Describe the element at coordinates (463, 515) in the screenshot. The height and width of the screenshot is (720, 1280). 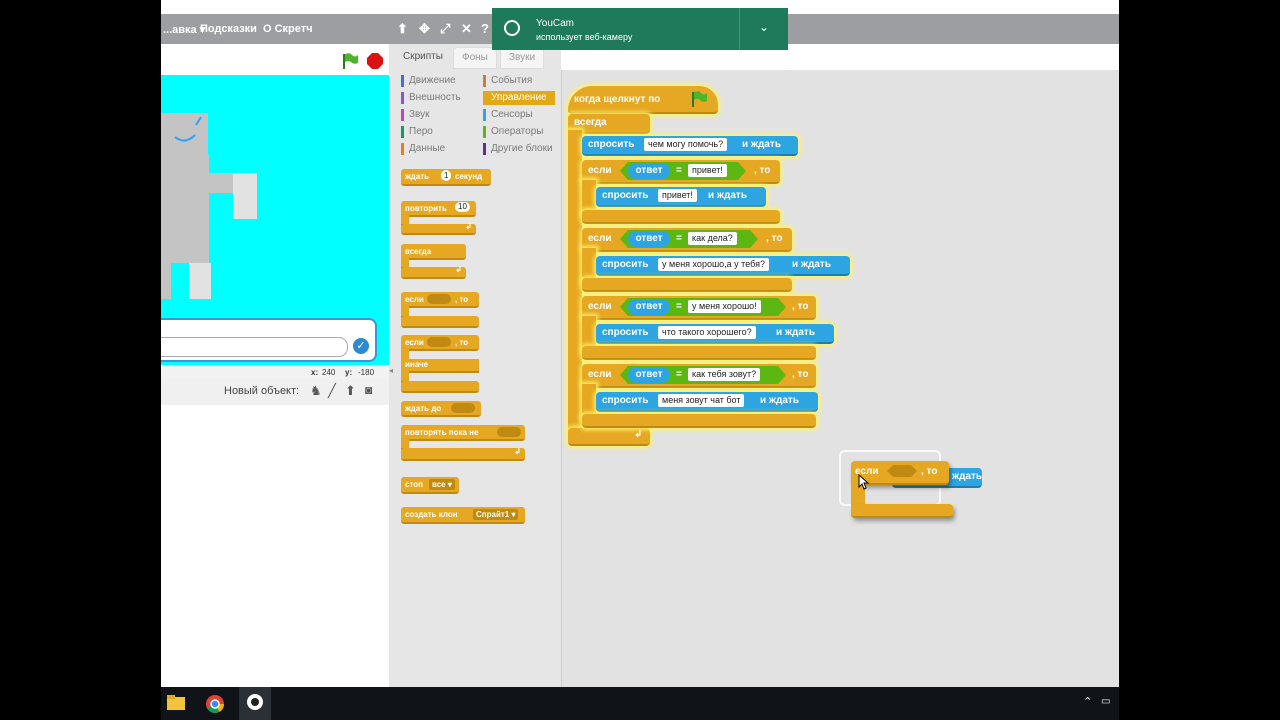
I see `create-clone-block: создать клон Спрайт1 ▾` at that location.